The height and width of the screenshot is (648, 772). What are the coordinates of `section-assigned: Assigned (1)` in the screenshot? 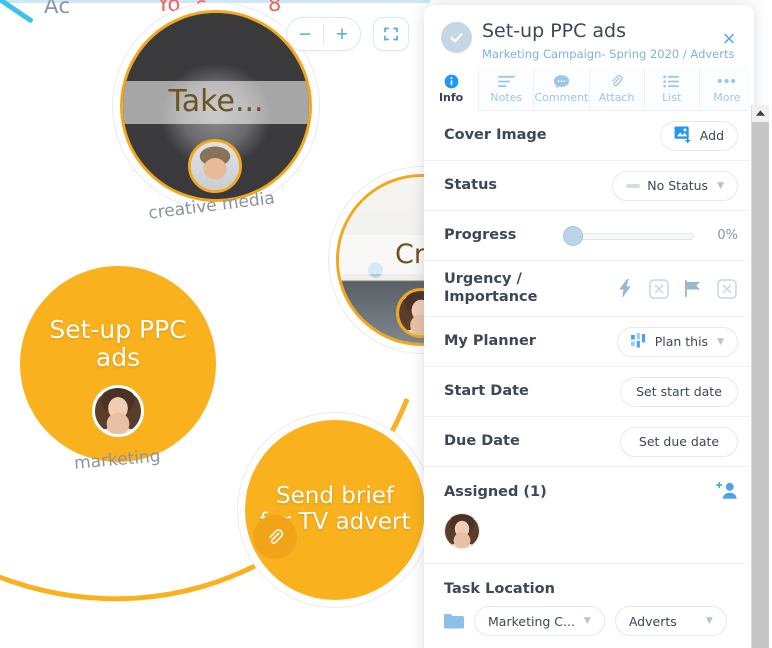 It's located at (589, 515).